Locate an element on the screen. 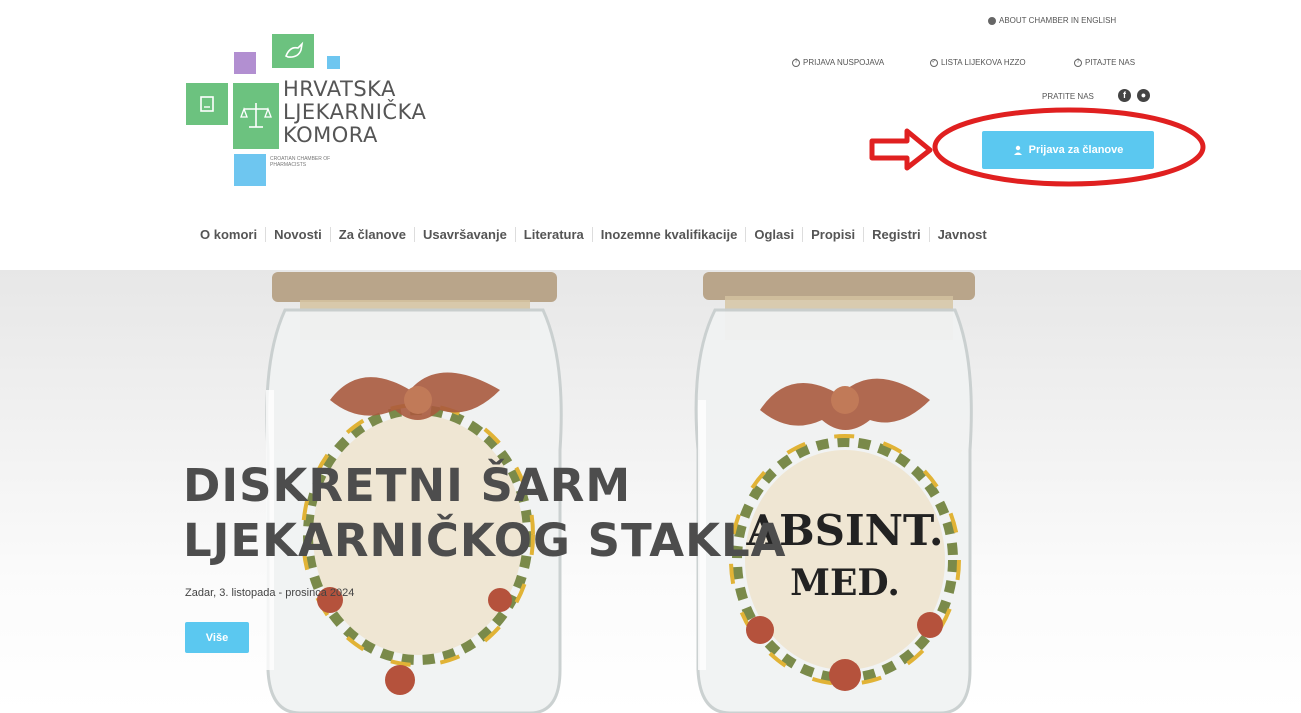 The image size is (1301, 713). nav-item-usavrsavanje: Usavršavanje is located at coordinates (464, 234).